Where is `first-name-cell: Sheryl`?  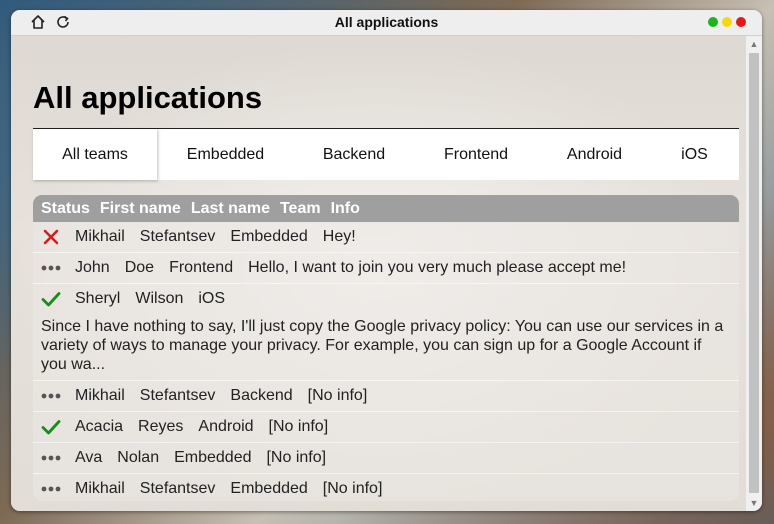 first-name-cell: Sheryl is located at coordinates (98, 298).